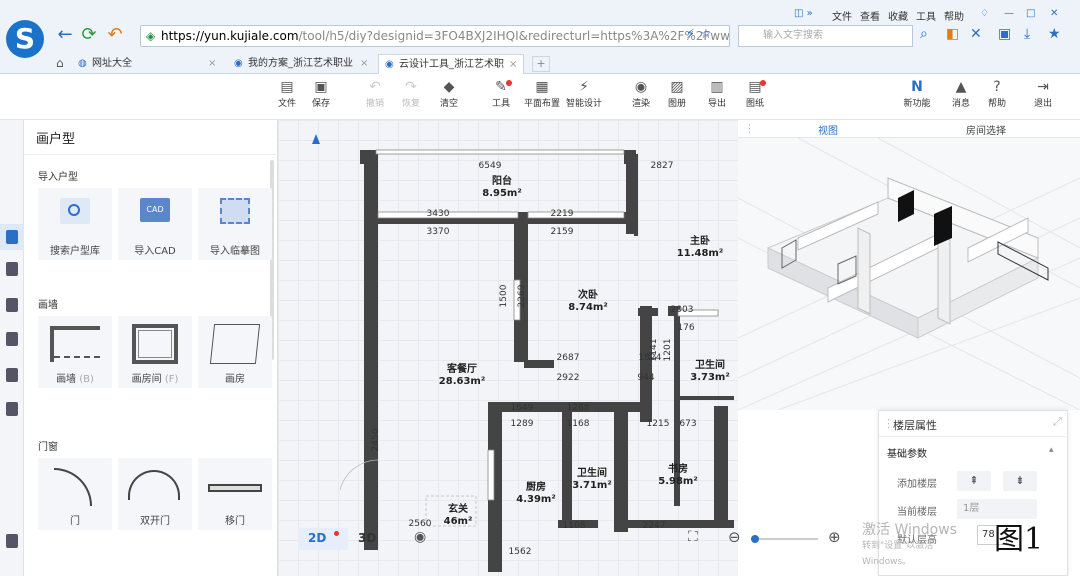  I want to click on add-floor-above-button: ⇞, so click(974, 481).